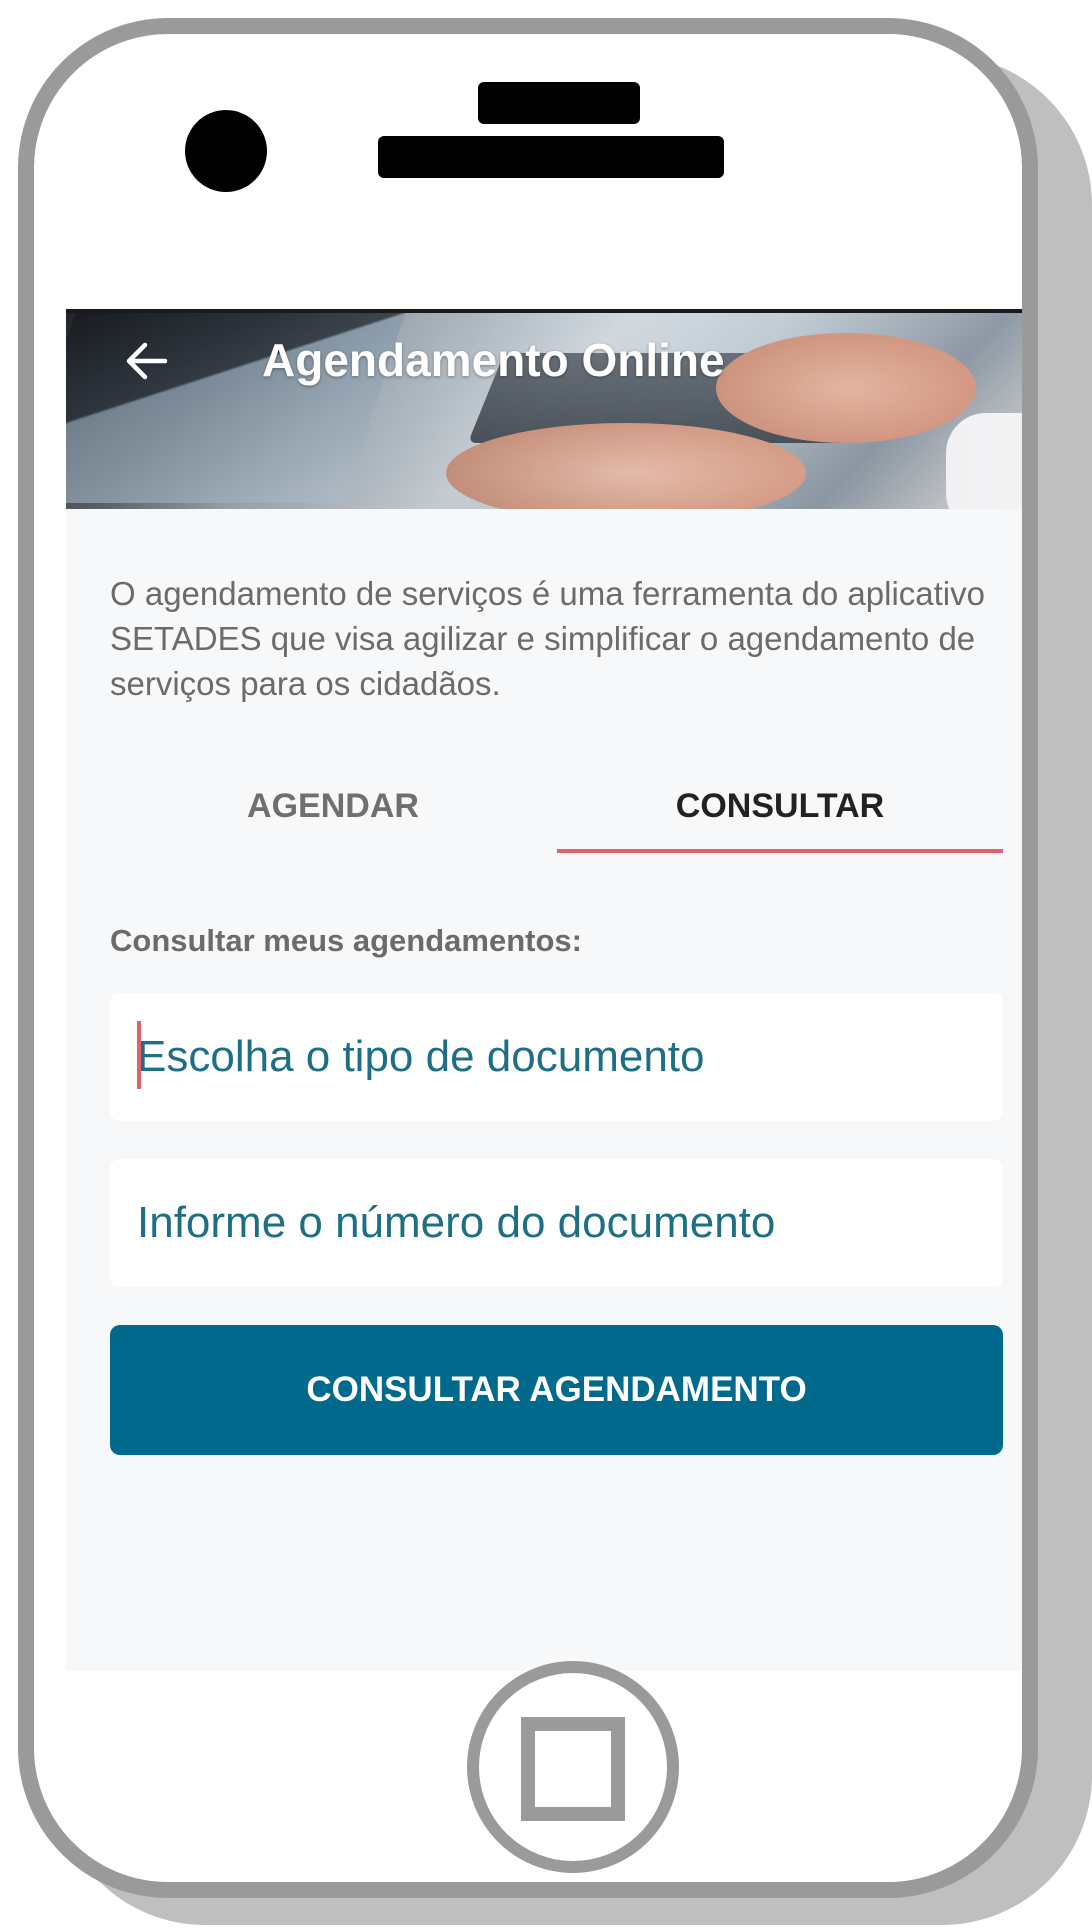 The width and height of the screenshot is (1092, 1932). Describe the element at coordinates (346, 940) in the screenshot. I see `section-label: Consultar meus agendamentos:` at that location.